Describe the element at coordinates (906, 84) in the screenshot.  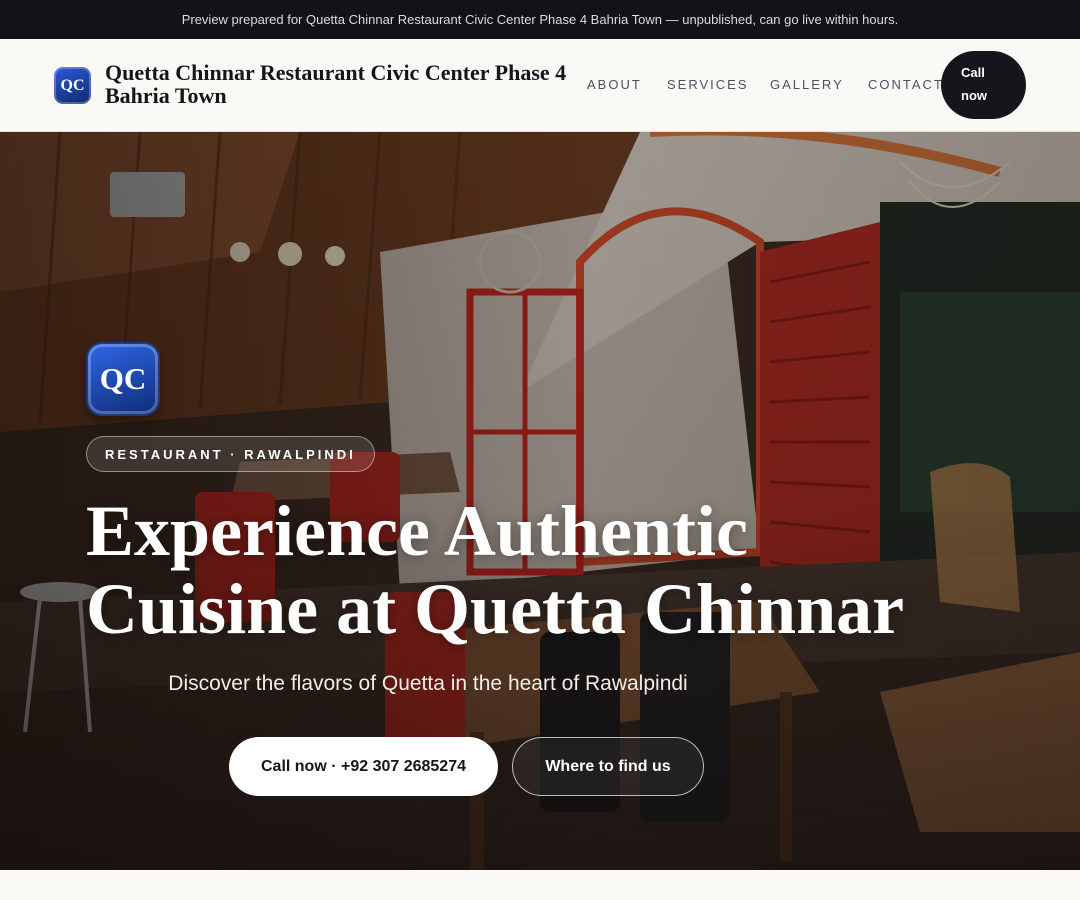
I see `nav-contact: CONTACT` at that location.